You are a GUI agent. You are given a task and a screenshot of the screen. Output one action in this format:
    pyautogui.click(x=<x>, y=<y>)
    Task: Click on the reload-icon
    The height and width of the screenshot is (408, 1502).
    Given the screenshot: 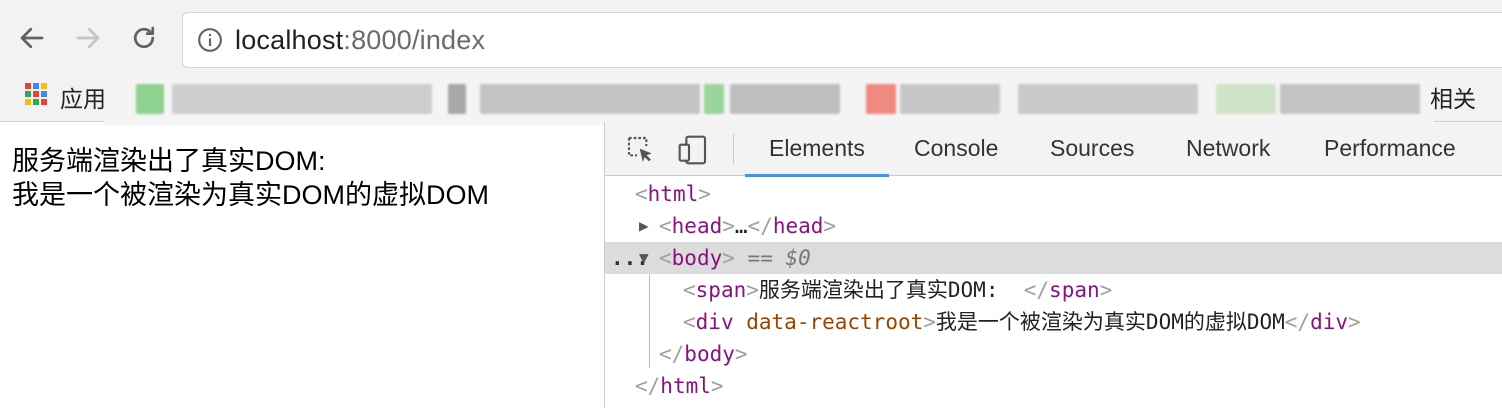 What is the action you would take?
    pyautogui.click(x=144, y=37)
    